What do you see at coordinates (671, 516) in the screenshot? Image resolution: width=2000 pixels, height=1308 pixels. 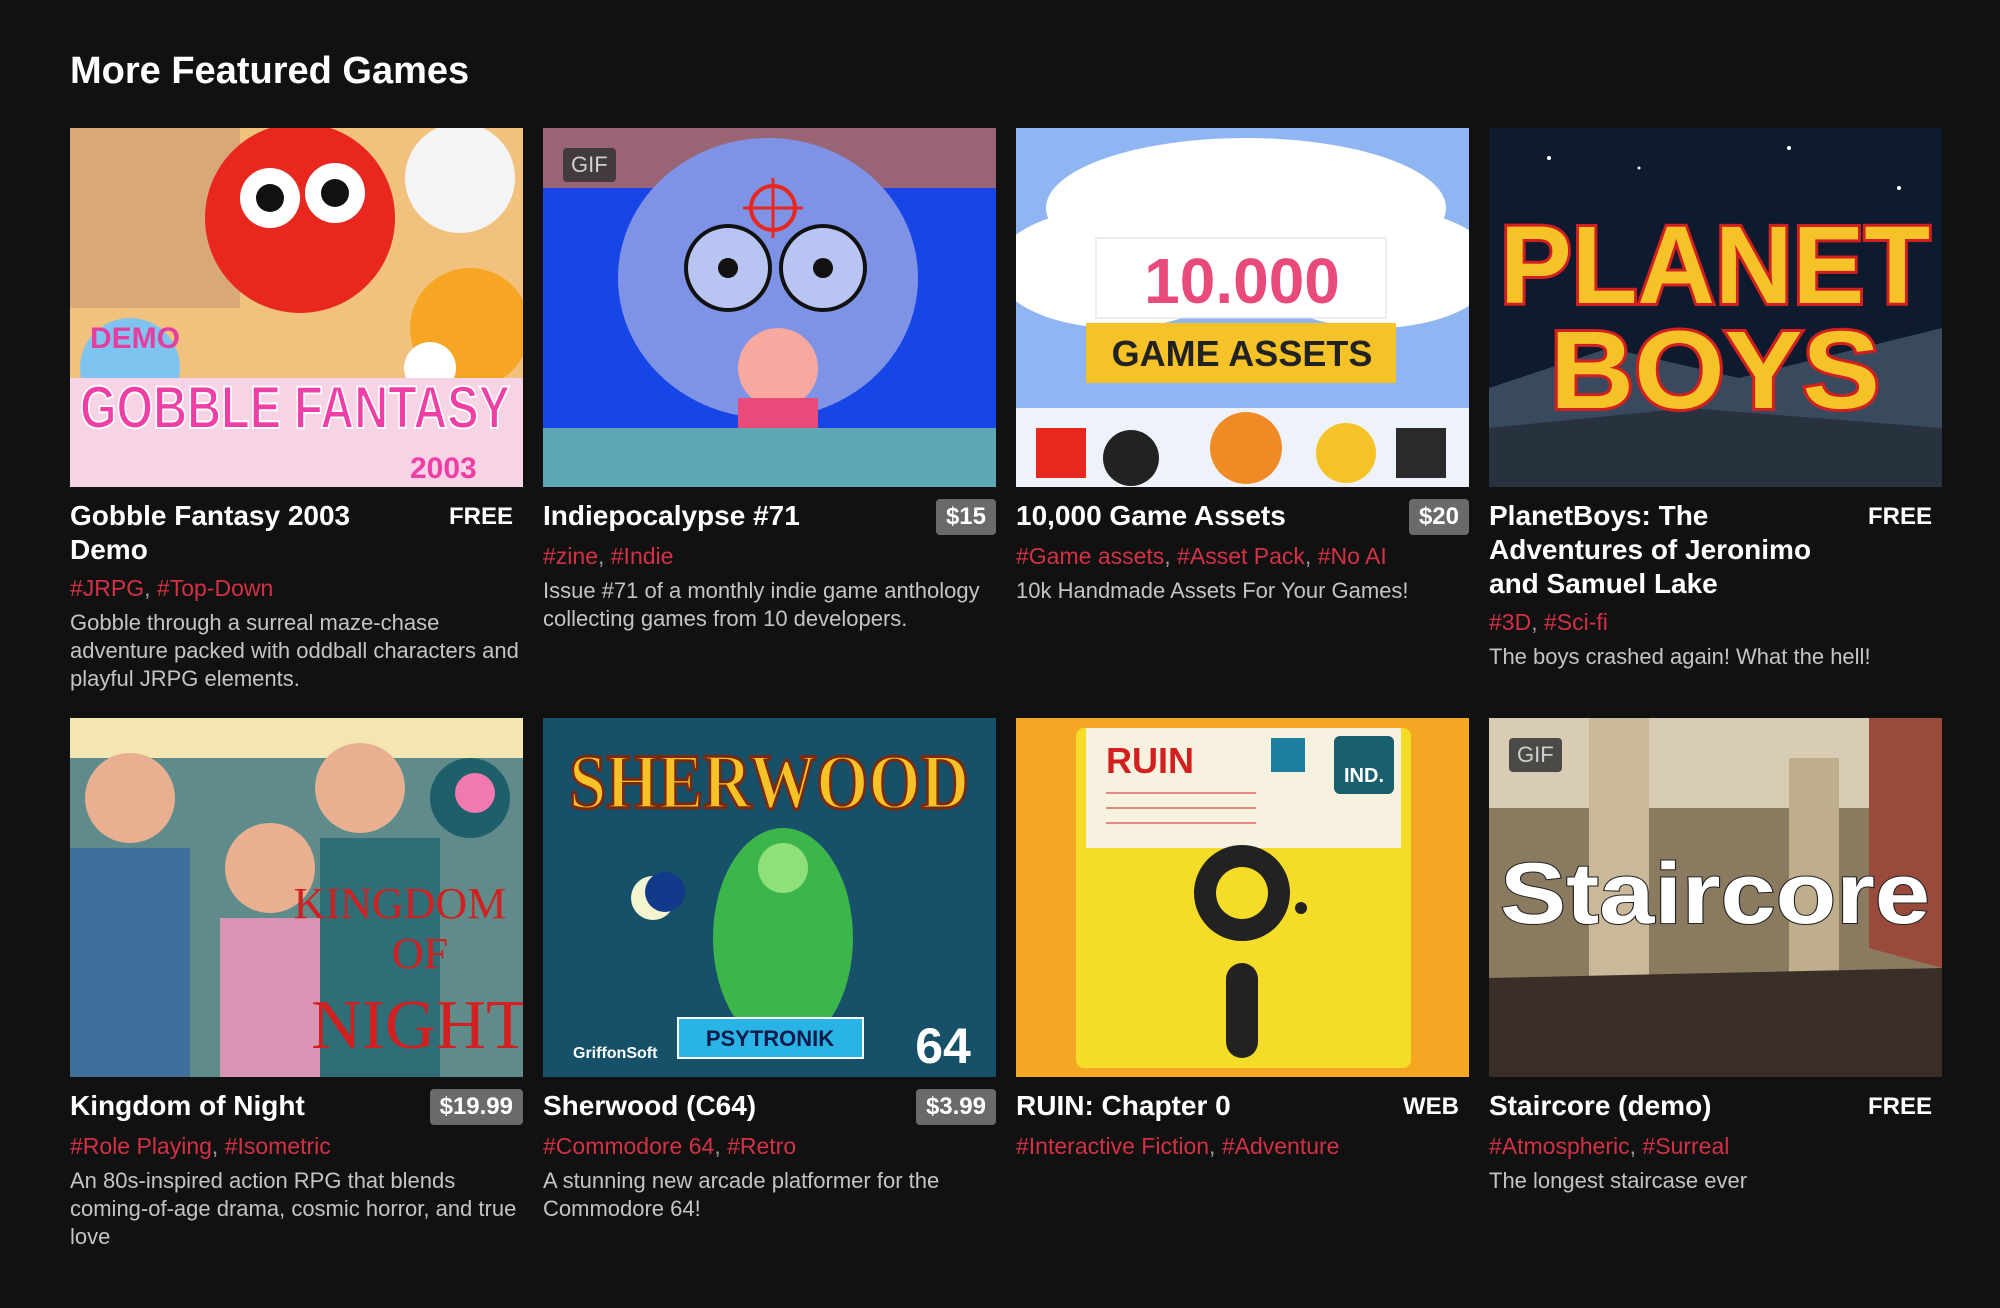 I see `game-title-link: Indiepocalypse #71` at bounding box center [671, 516].